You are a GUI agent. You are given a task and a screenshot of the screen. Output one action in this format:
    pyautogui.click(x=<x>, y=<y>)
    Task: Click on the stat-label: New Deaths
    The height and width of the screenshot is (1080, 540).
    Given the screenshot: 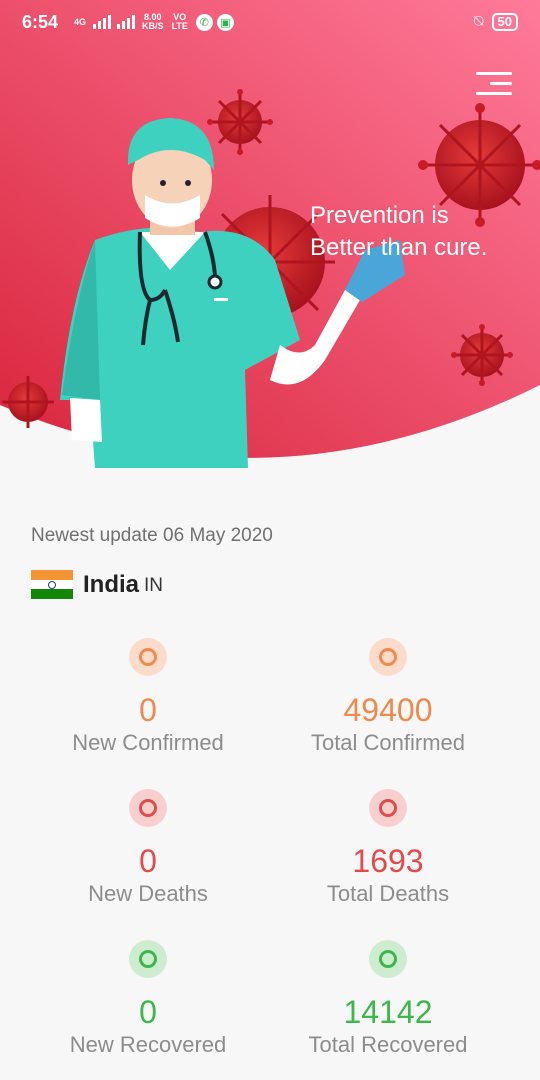 What is the action you would take?
    pyautogui.click(x=148, y=893)
    